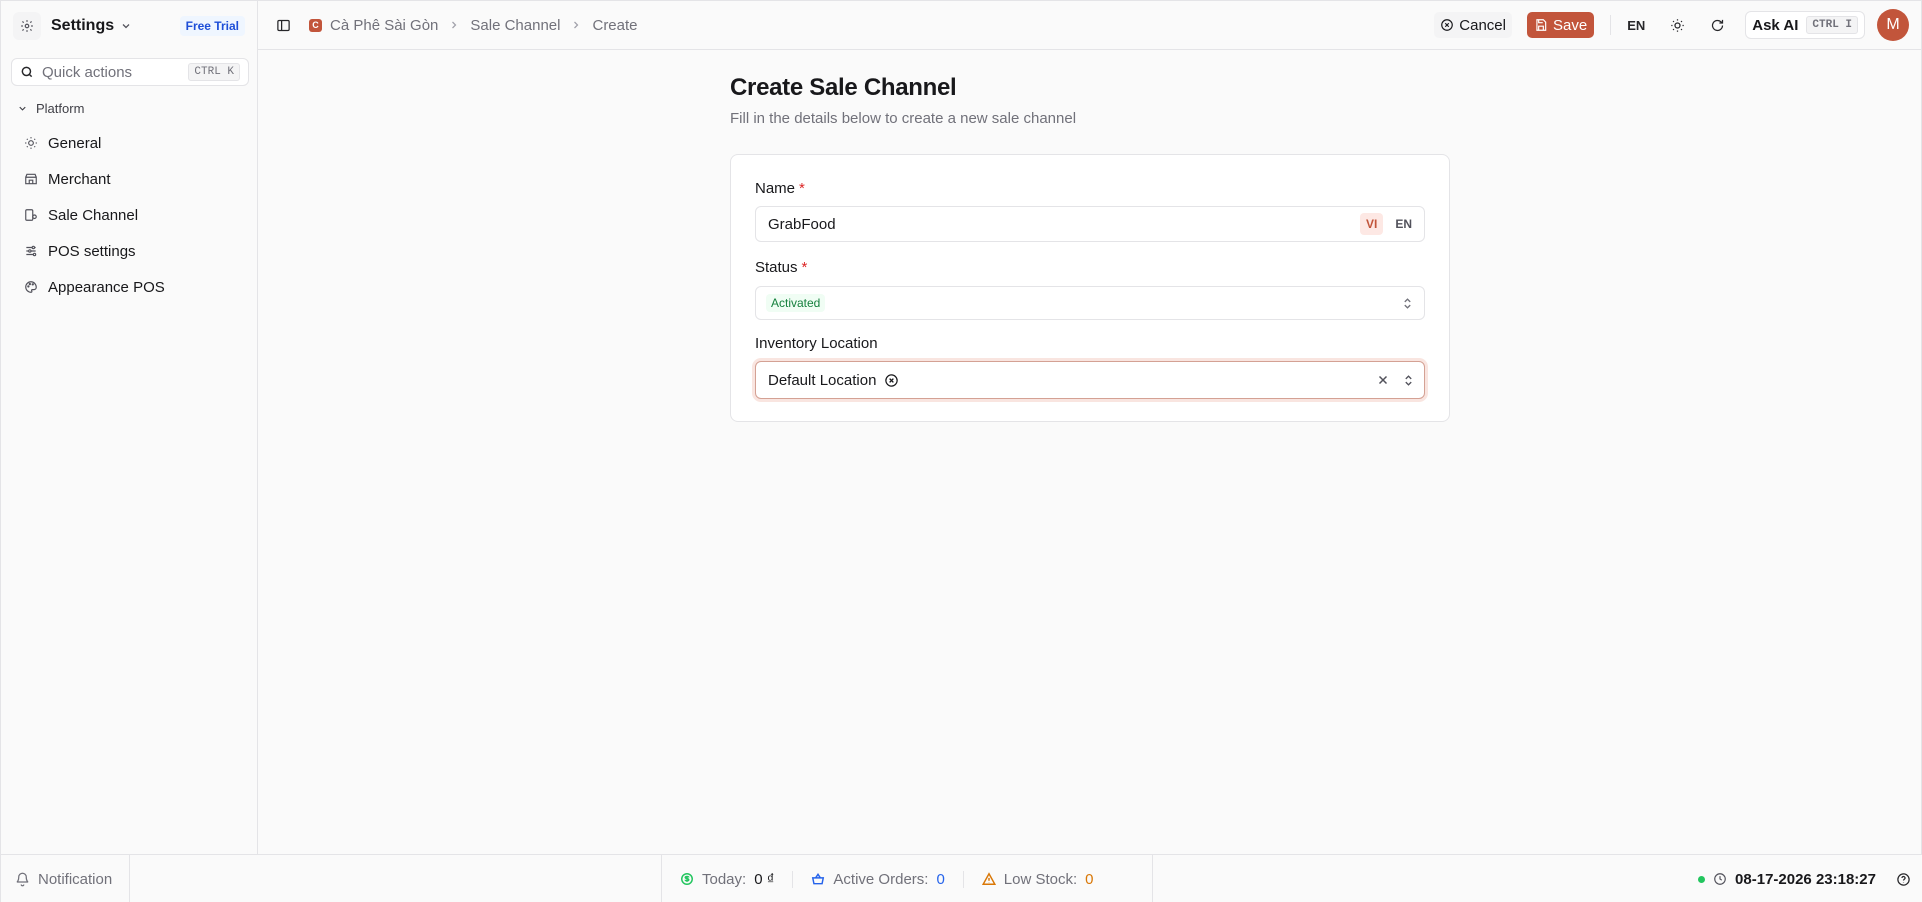 This screenshot has width=1922, height=902. I want to click on cancel-button: Cancel, so click(1473, 25).